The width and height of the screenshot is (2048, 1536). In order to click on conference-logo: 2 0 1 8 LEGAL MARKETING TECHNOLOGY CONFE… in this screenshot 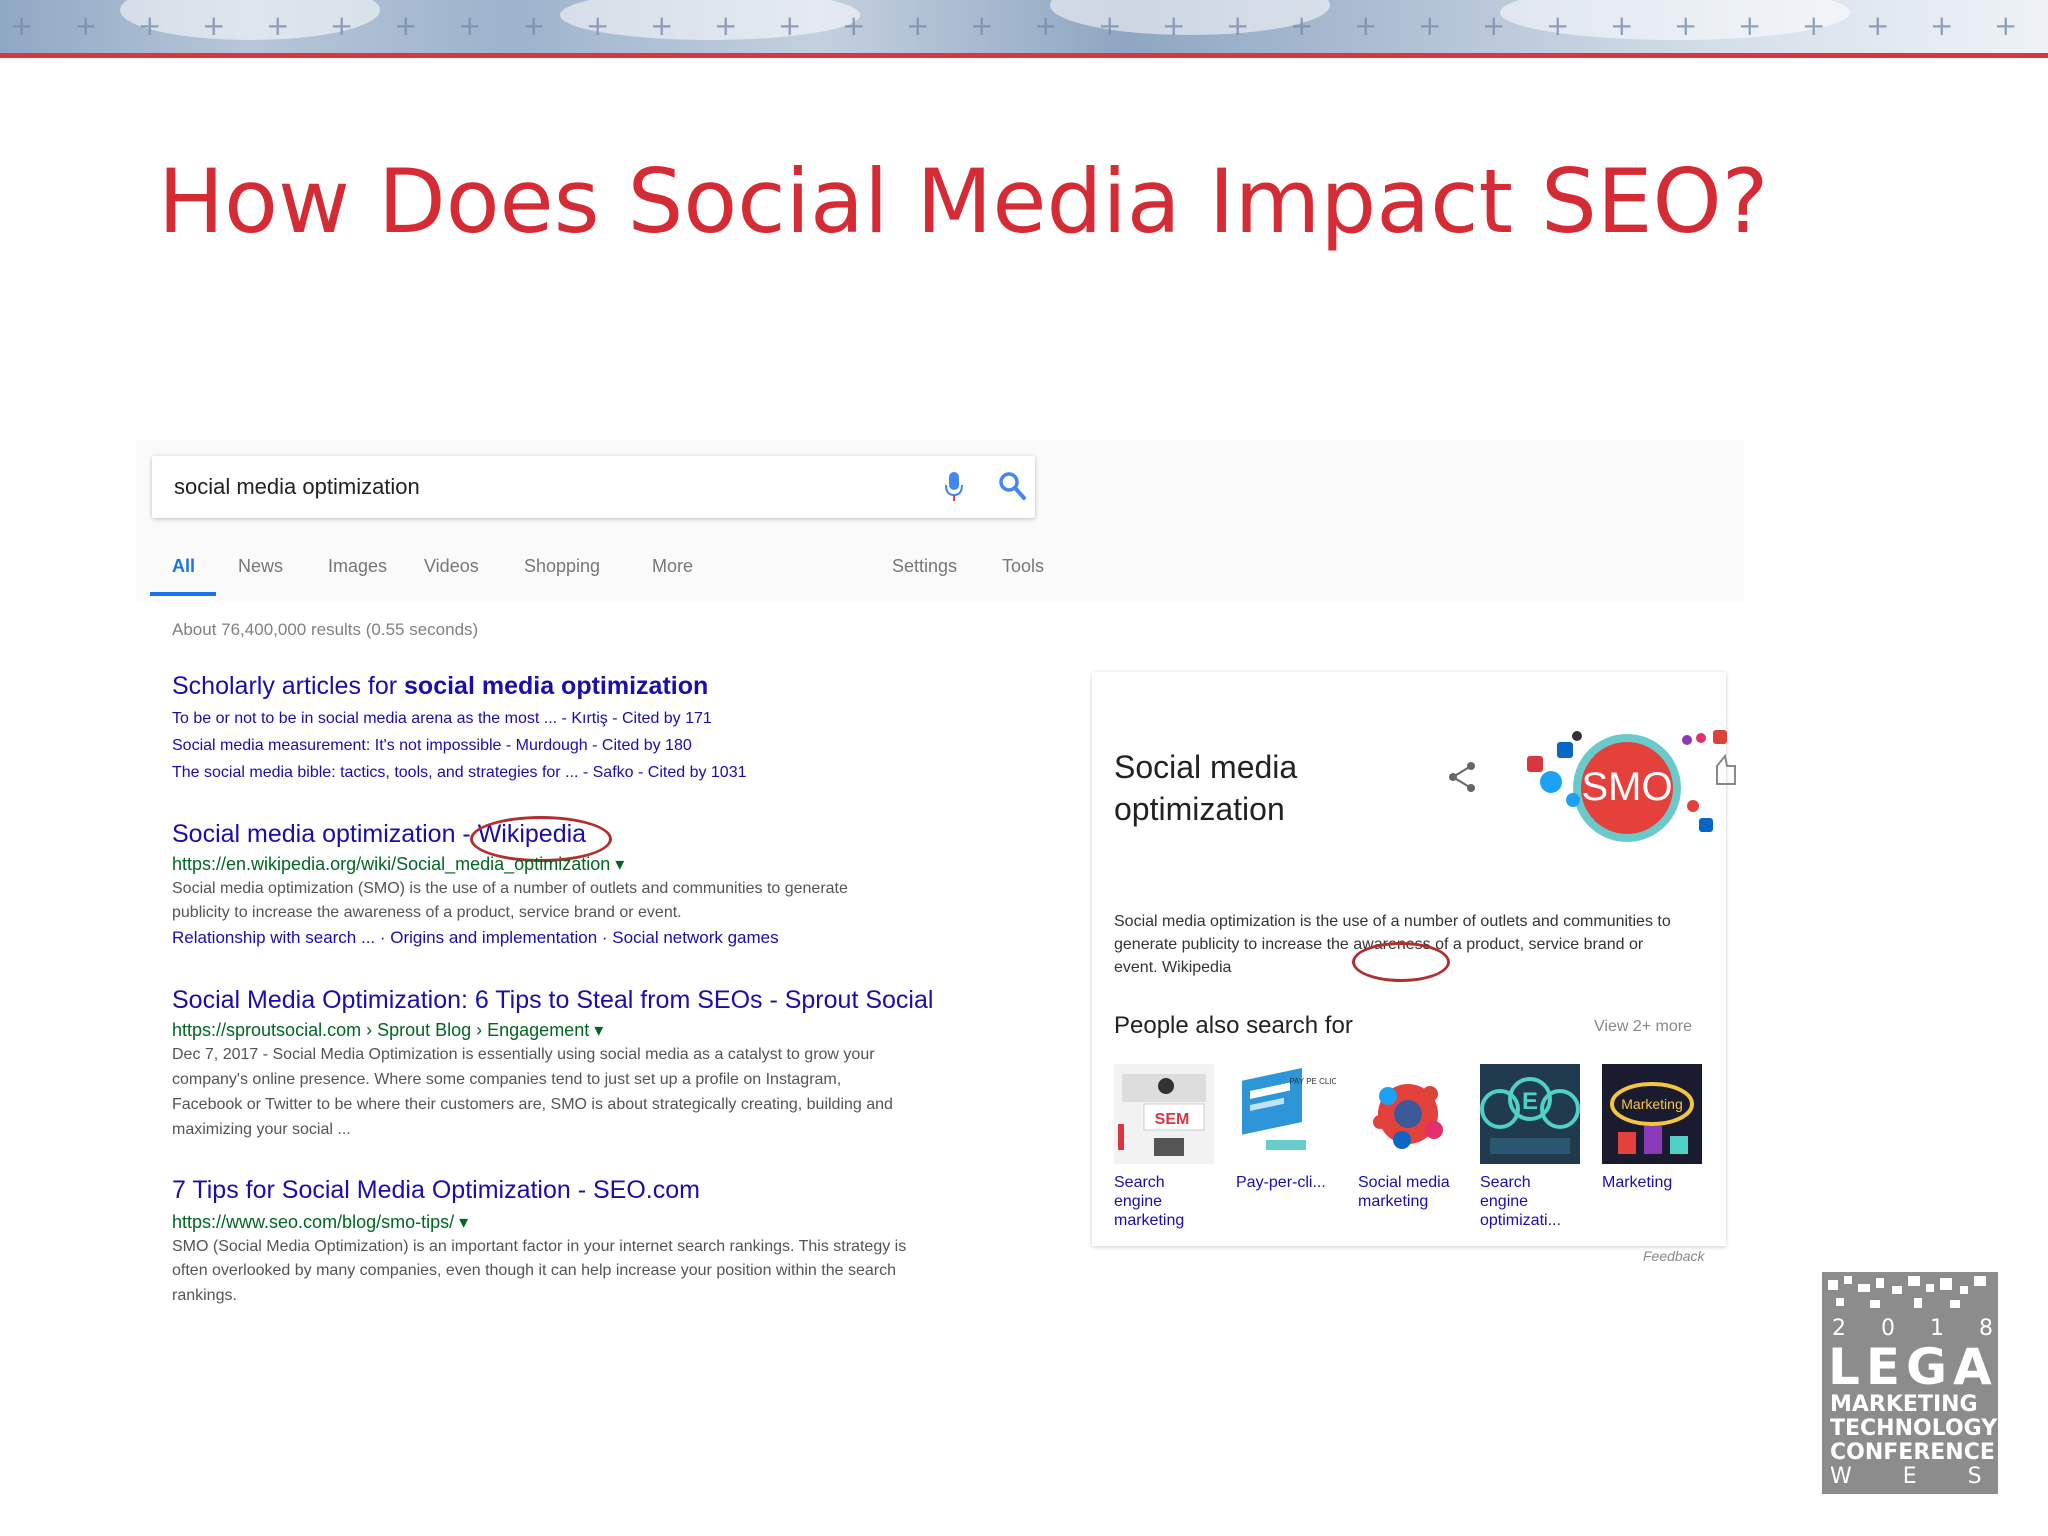, I will do `click(1910, 1383)`.